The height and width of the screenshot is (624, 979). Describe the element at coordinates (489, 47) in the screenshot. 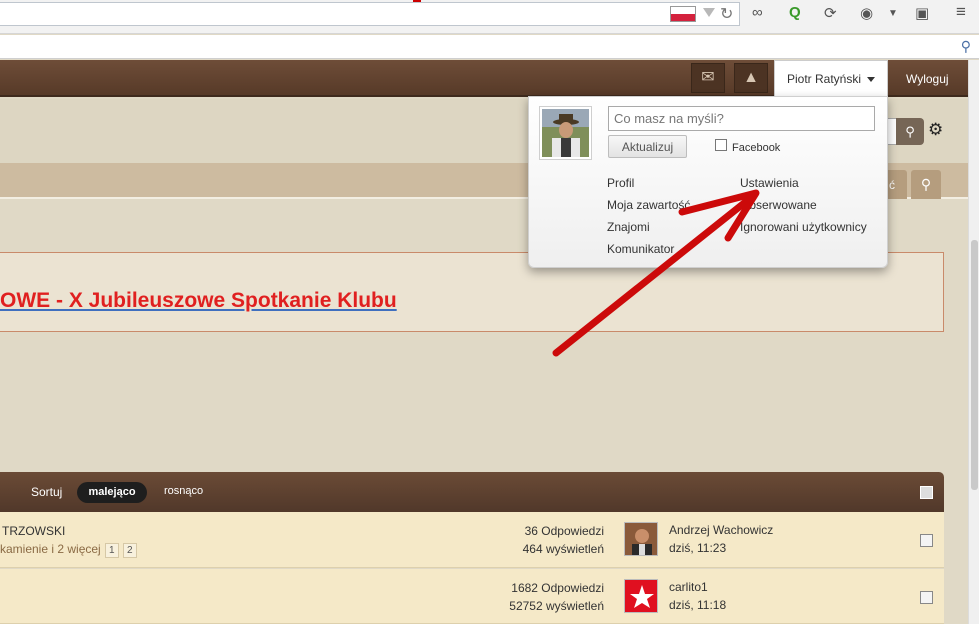

I see `search-bar: ⚲` at that location.